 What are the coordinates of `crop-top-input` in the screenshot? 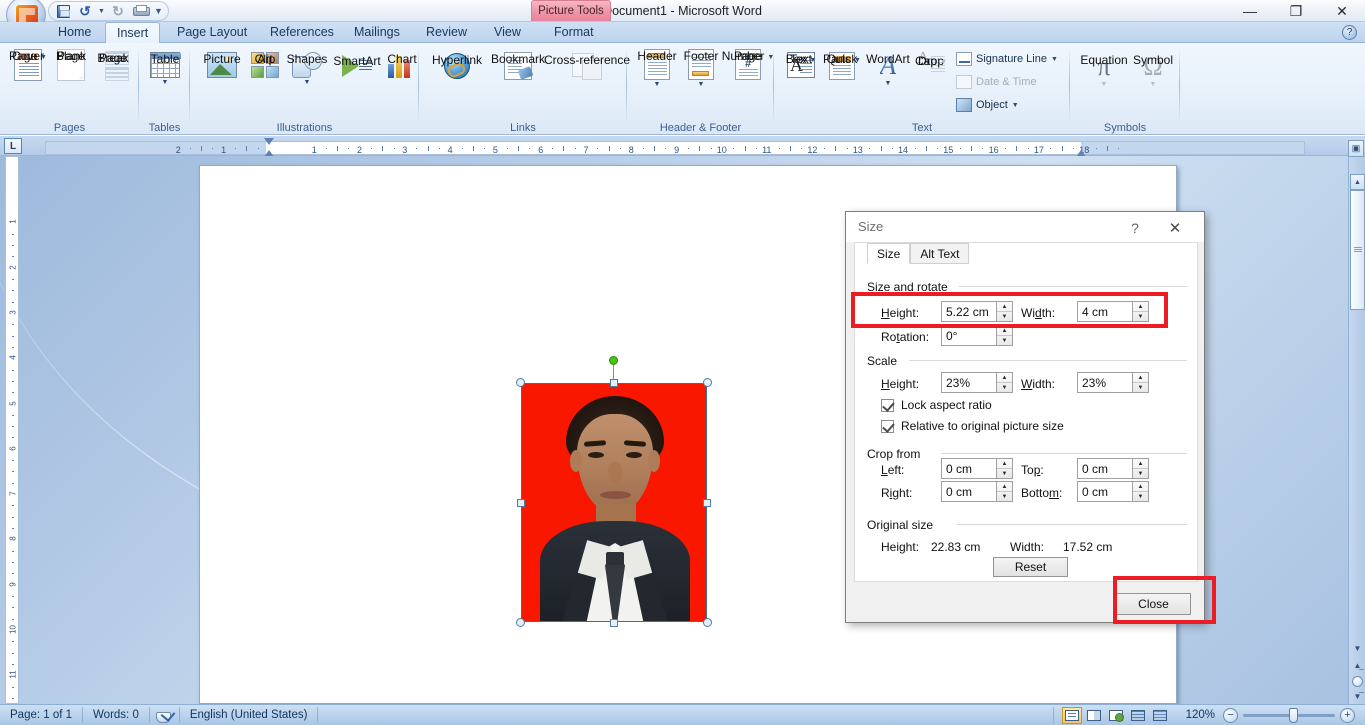 It's located at (1104, 468).